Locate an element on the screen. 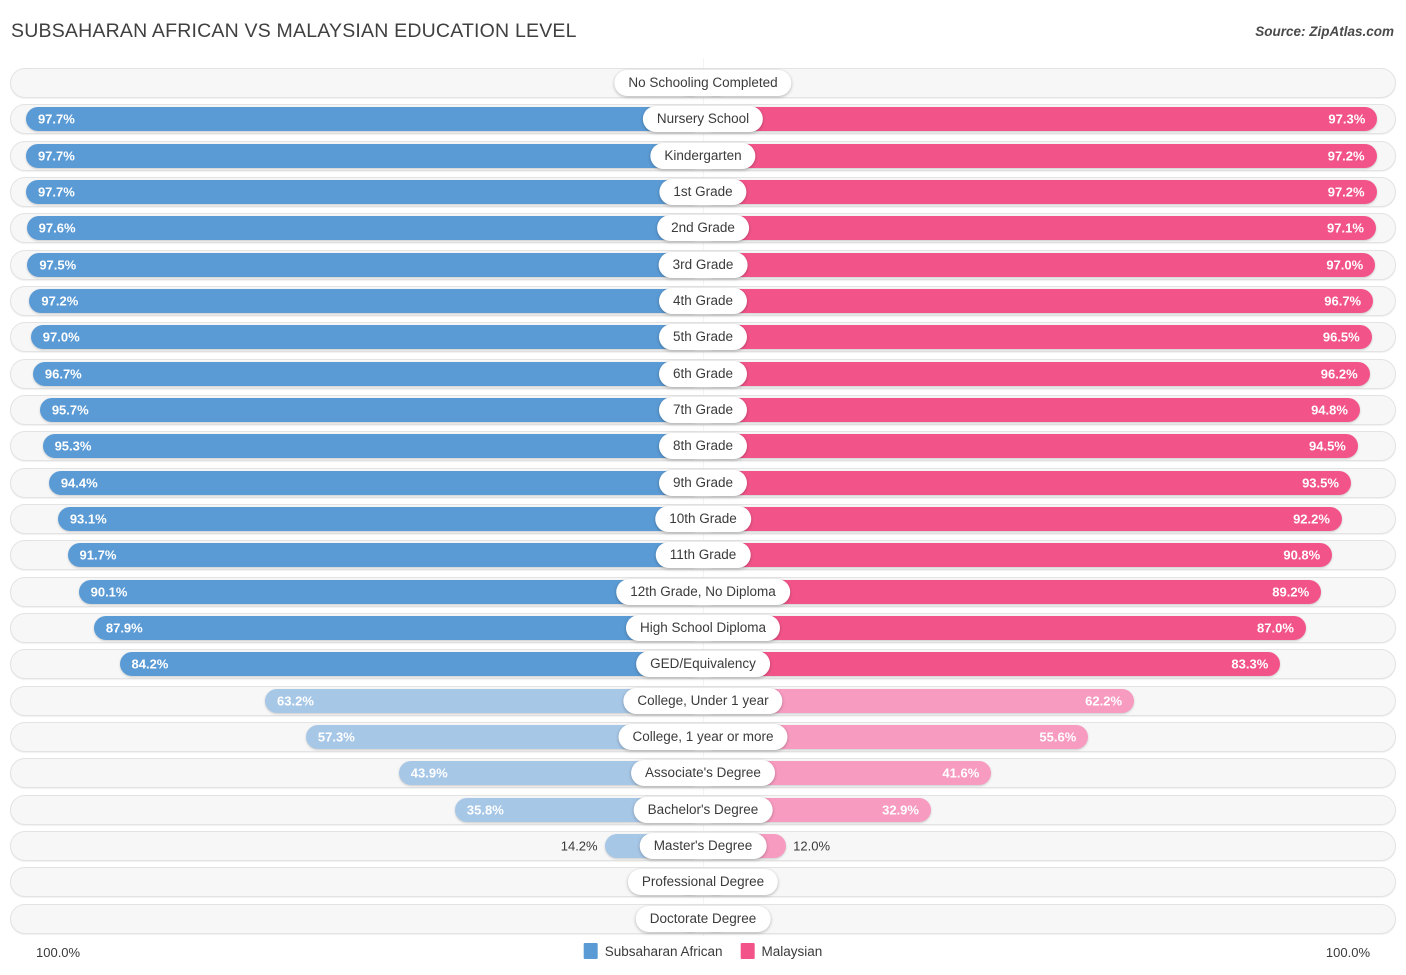 The width and height of the screenshot is (1406, 975). chart-row: 84.2% 83.3% GED/Equivalency is located at coordinates (703, 664).